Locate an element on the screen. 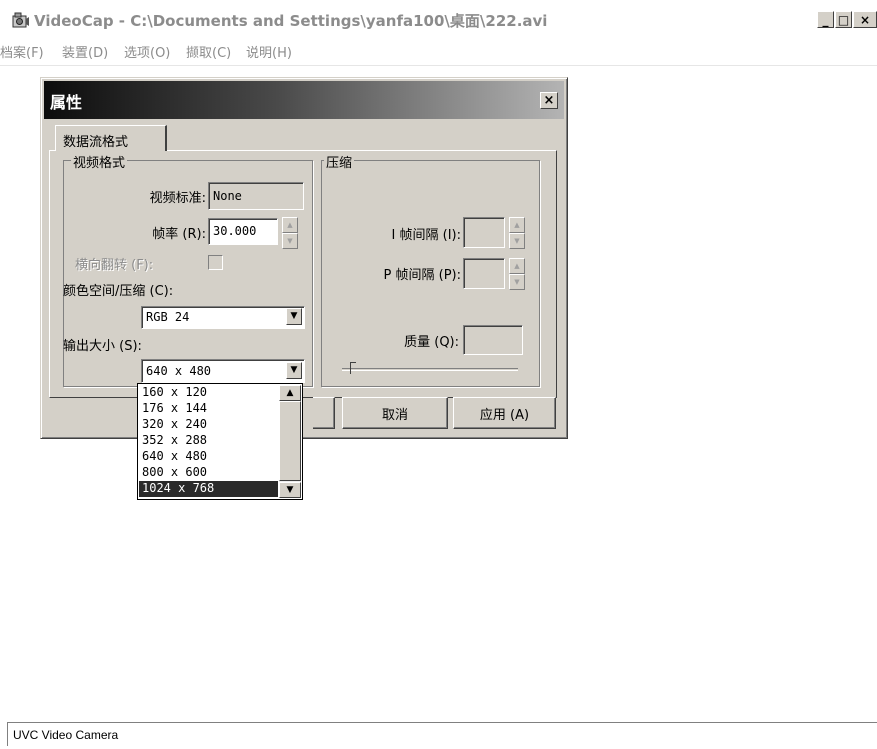 This screenshot has width=877, height=749. i-frame-spinner: ▲ ▼ is located at coordinates (517, 233).